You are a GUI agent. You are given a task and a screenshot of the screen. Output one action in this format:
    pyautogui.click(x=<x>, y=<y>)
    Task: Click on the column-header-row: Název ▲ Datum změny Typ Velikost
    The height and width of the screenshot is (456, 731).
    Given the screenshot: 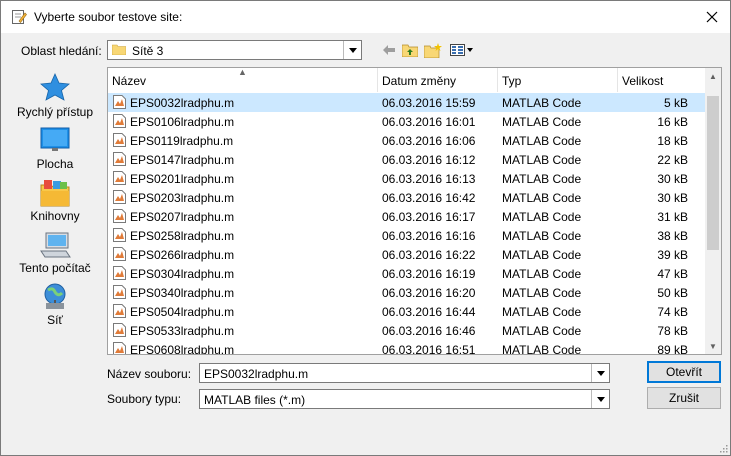 What is the action you would take?
    pyautogui.click(x=407, y=80)
    